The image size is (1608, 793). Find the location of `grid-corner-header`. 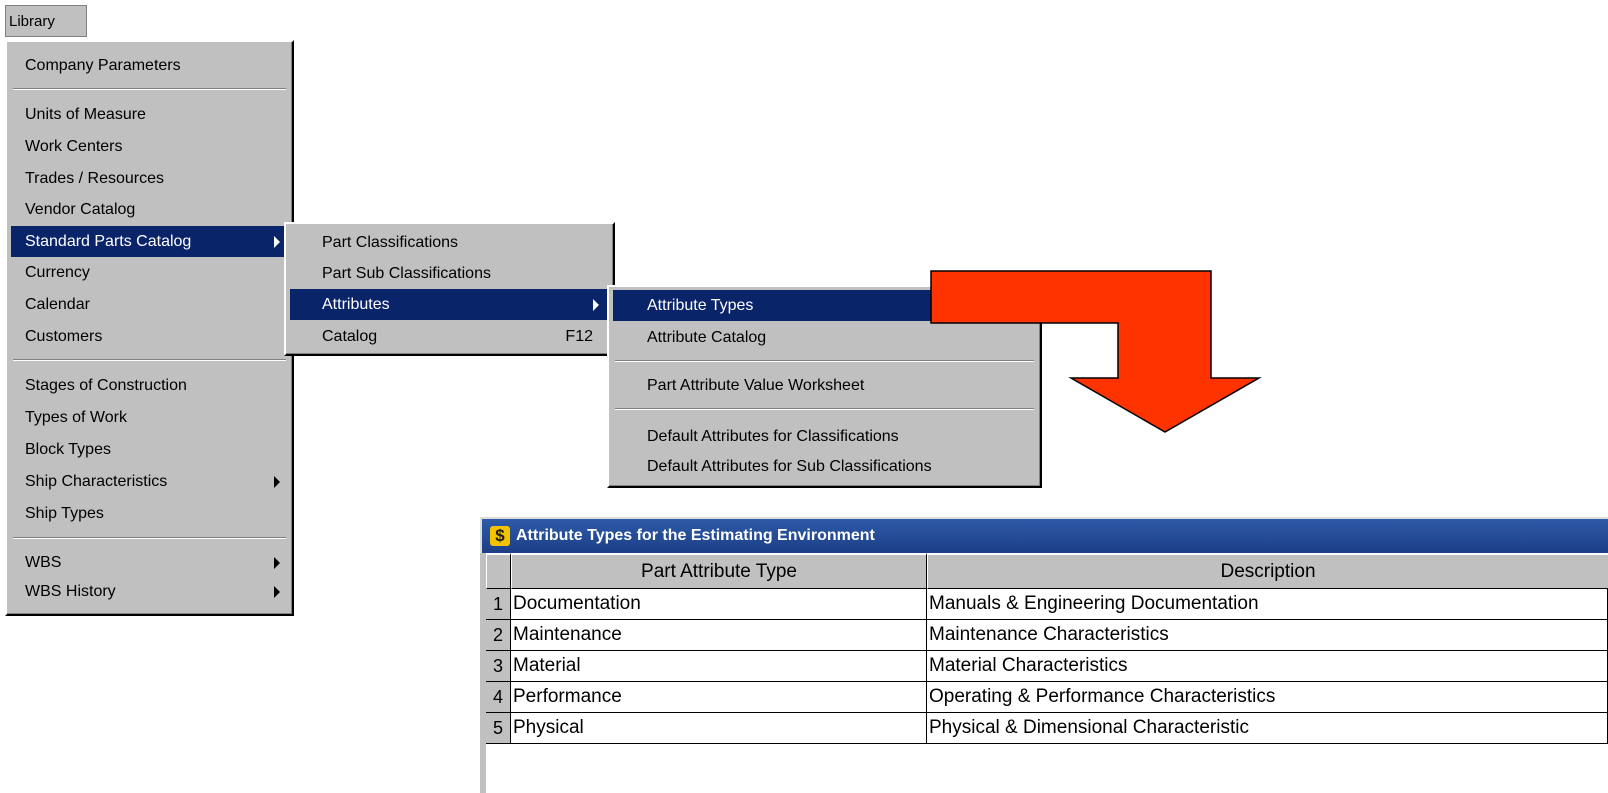

grid-corner-header is located at coordinates (498, 571).